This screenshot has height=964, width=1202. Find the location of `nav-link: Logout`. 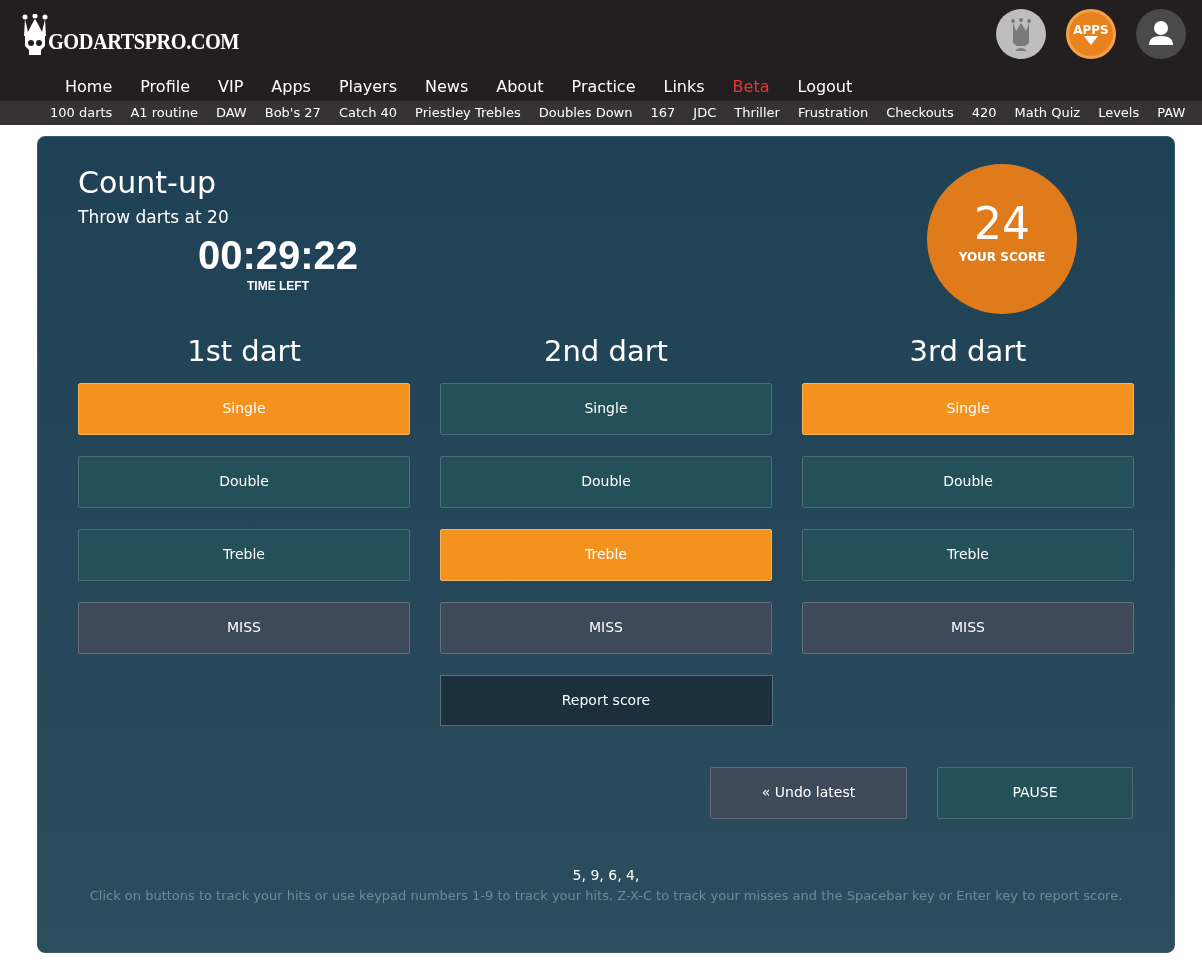

nav-link: Logout is located at coordinates (825, 87).